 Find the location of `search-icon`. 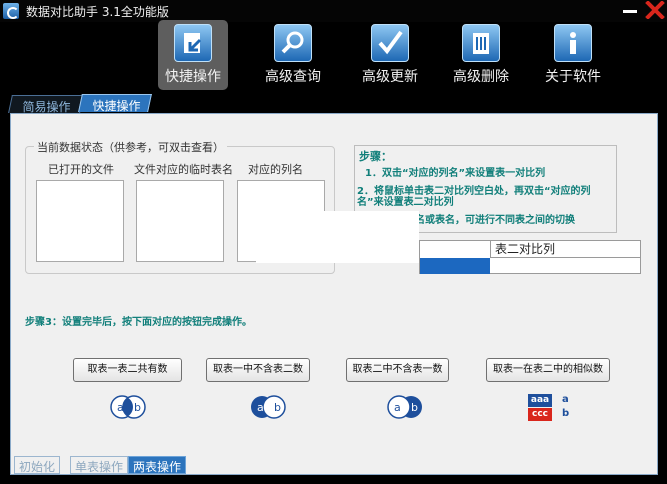

search-icon is located at coordinates (293, 43).